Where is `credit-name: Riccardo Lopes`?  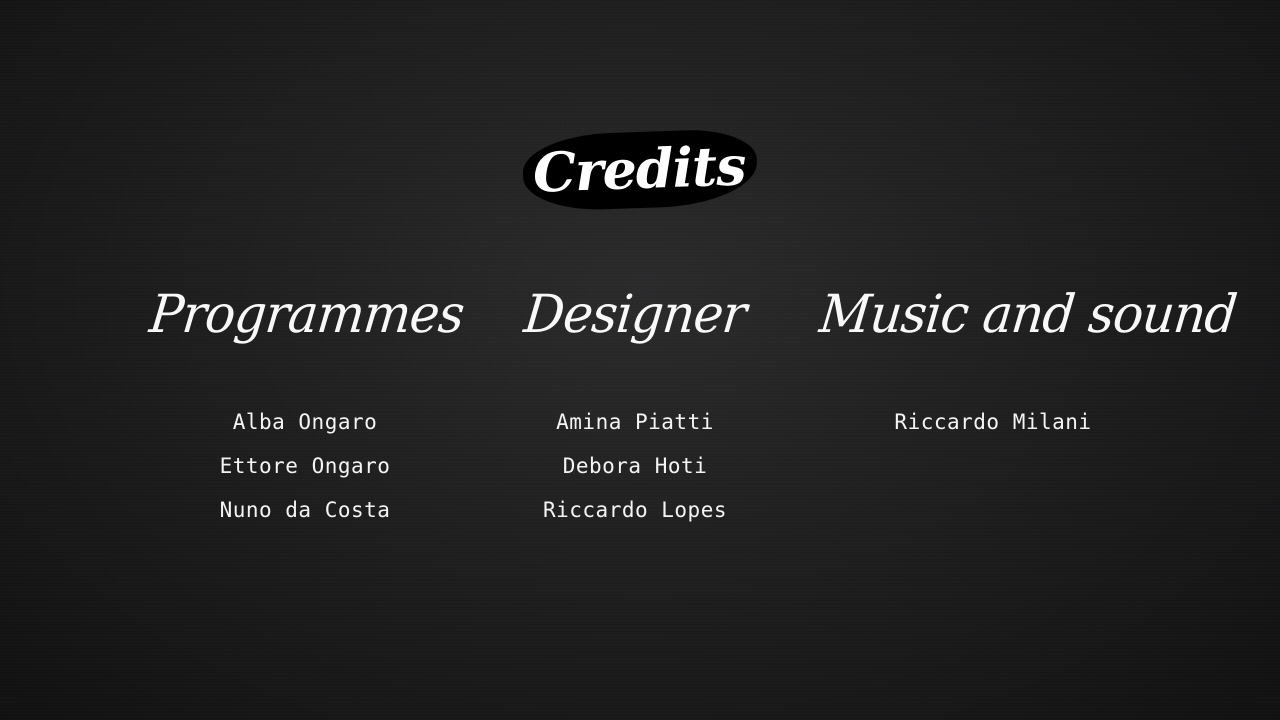 credit-name: Riccardo Lopes is located at coordinates (634, 510).